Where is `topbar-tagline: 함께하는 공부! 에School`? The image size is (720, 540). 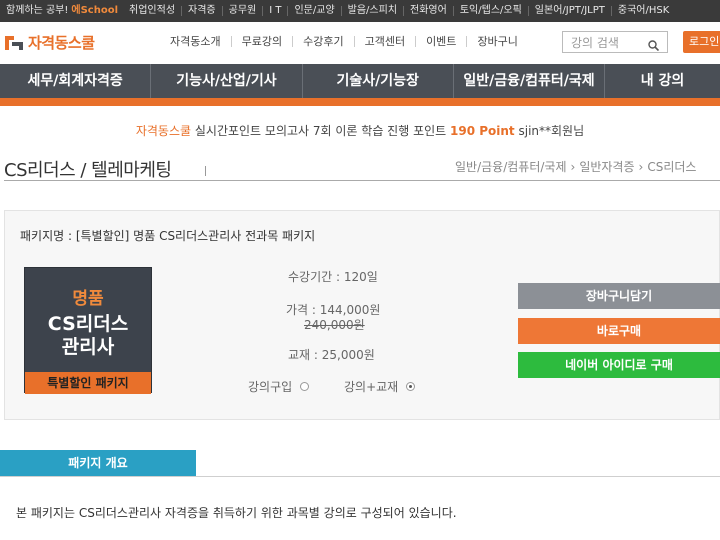
topbar-tagline: 함께하는 공부! 에School is located at coordinates (59, 11).